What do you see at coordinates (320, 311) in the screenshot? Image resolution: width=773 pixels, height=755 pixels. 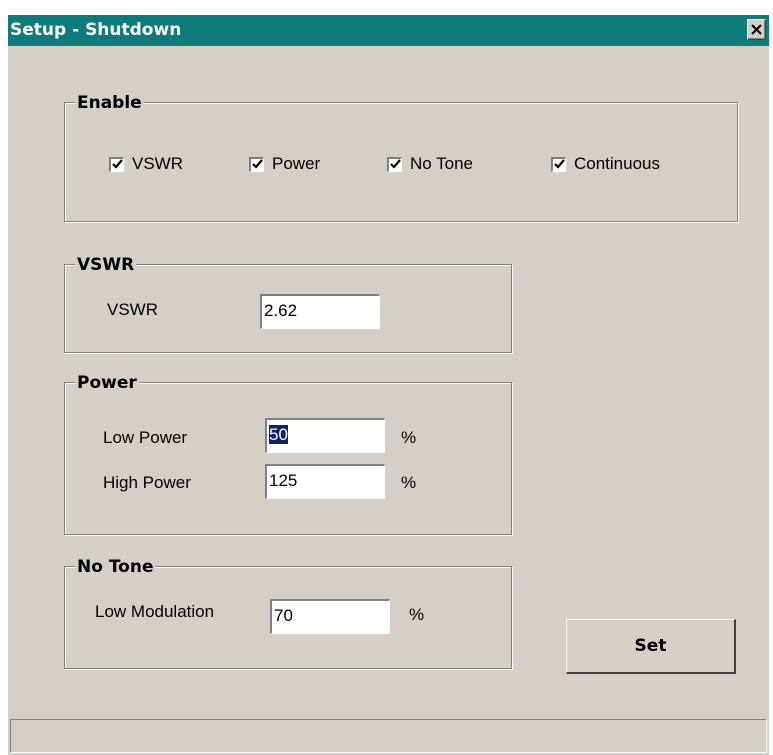 I see `vswr-input: 2.62` at bounding box center [320, 311].